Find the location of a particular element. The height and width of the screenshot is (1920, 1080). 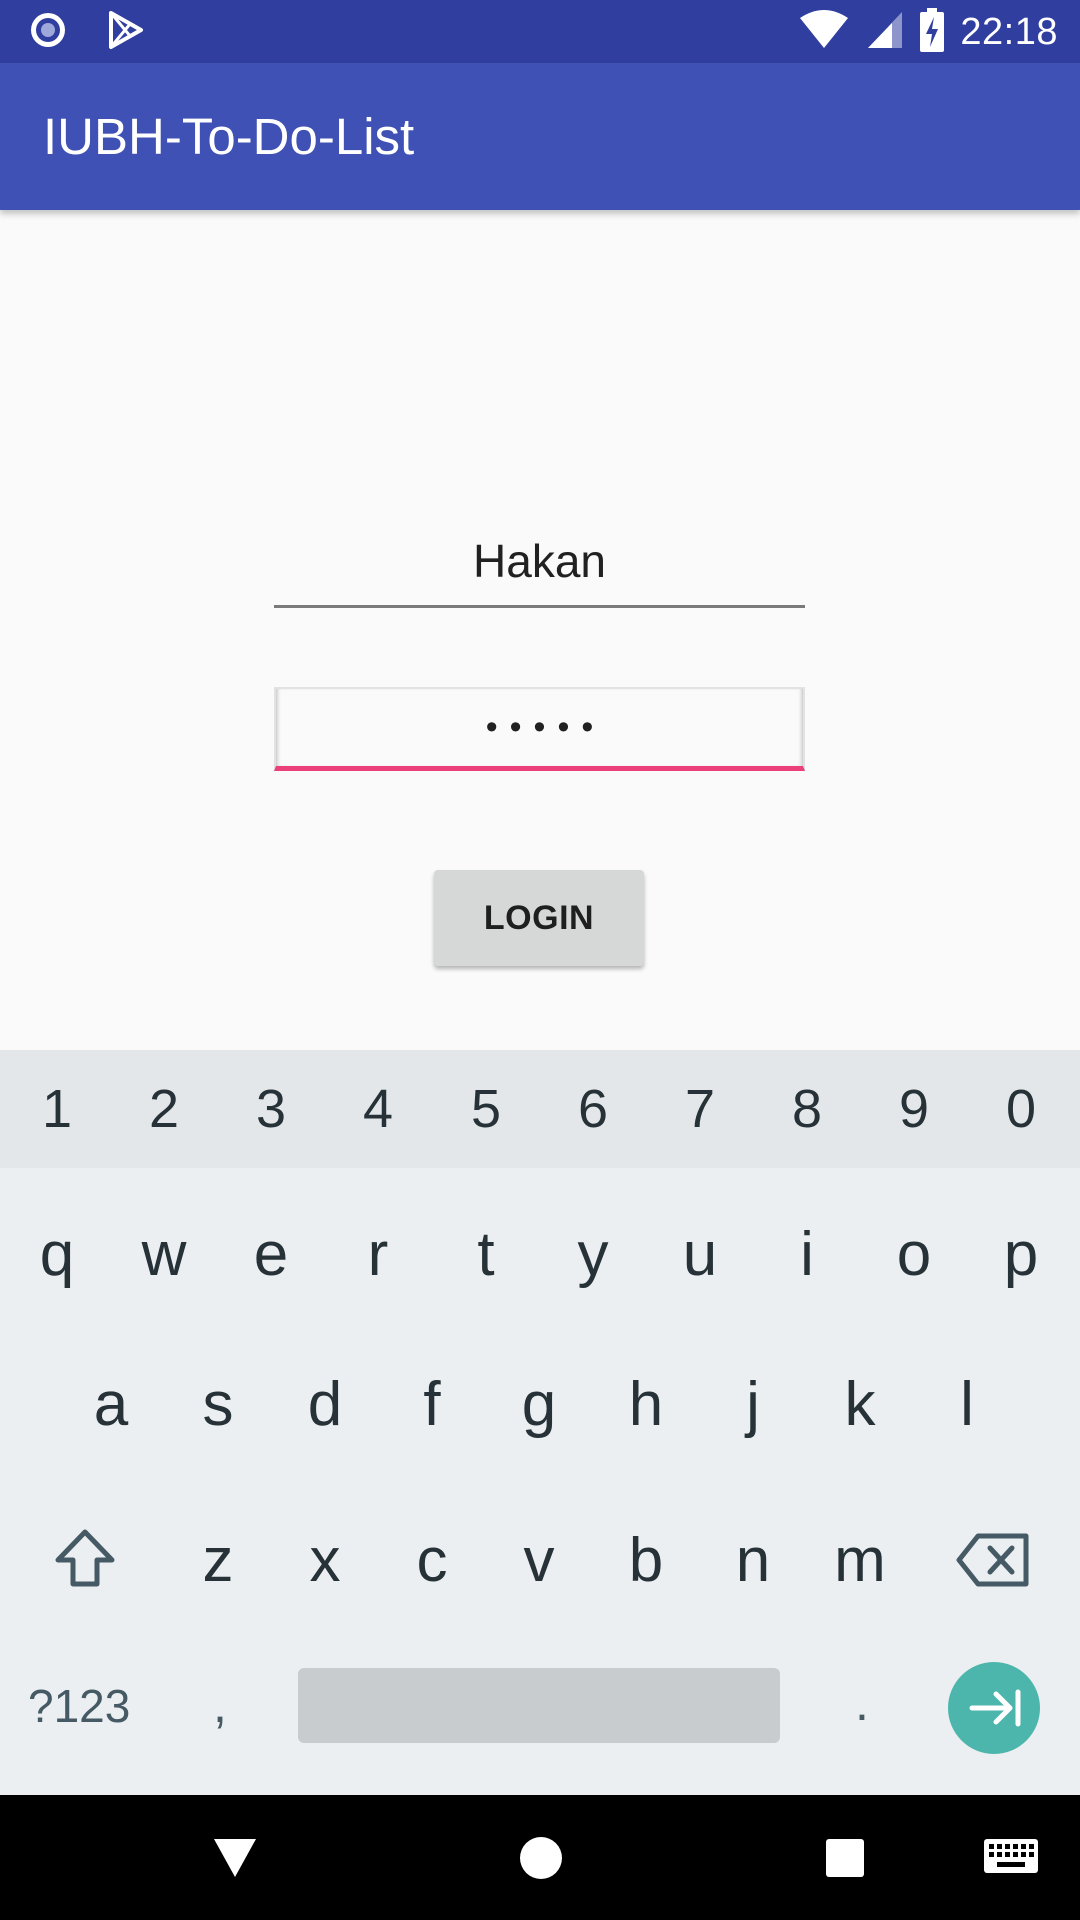

key-q: q is located at coordinates (57, 1260).